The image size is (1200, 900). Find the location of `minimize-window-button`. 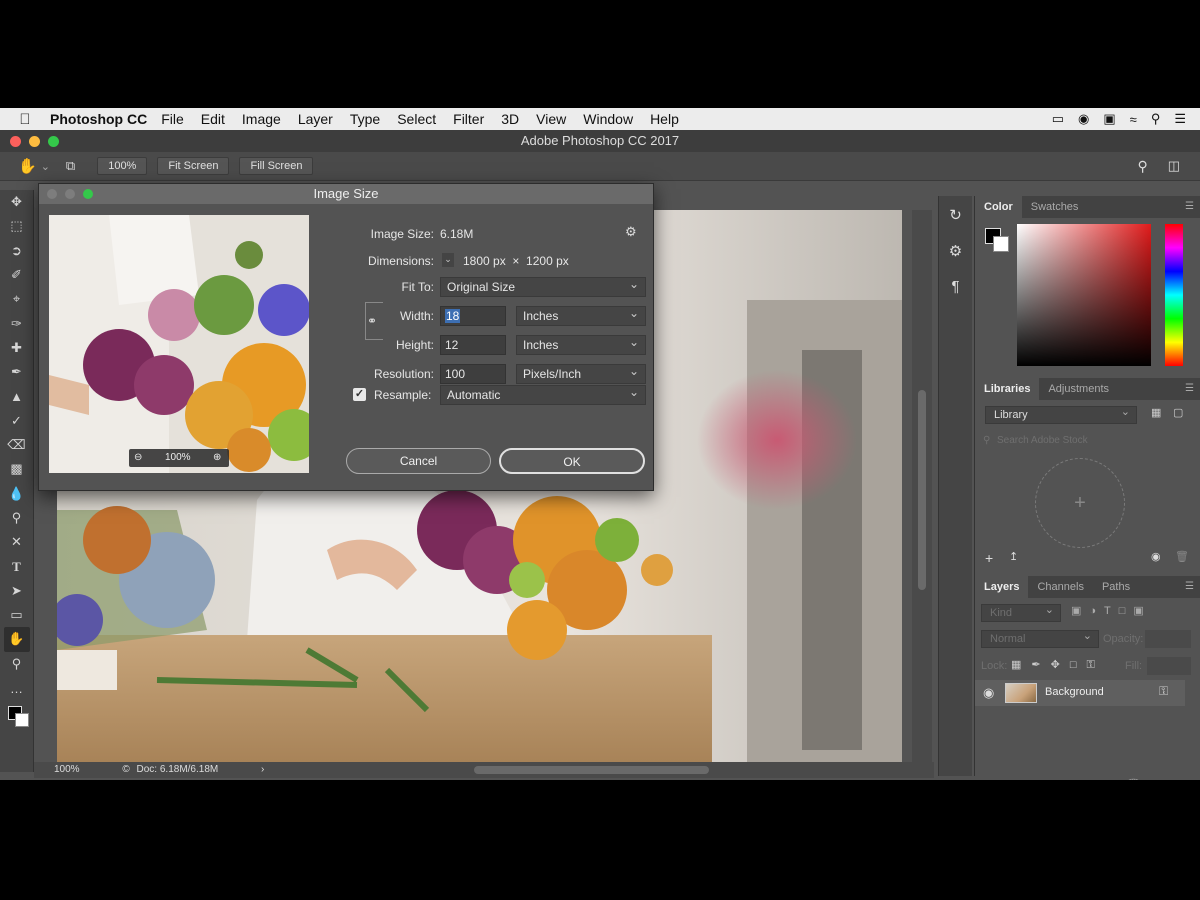

minimize-window-button is located at coordinates (34, 141).